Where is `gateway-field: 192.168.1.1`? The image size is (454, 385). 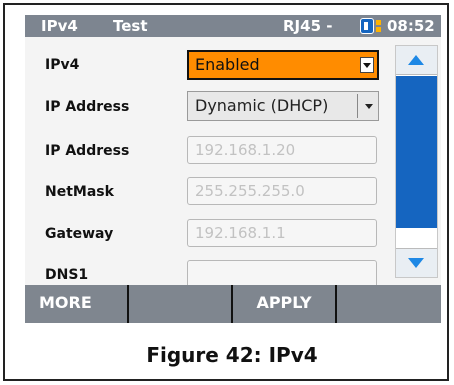 gateway-field: 192.168.1.1 is located at coordinates (282, 233).